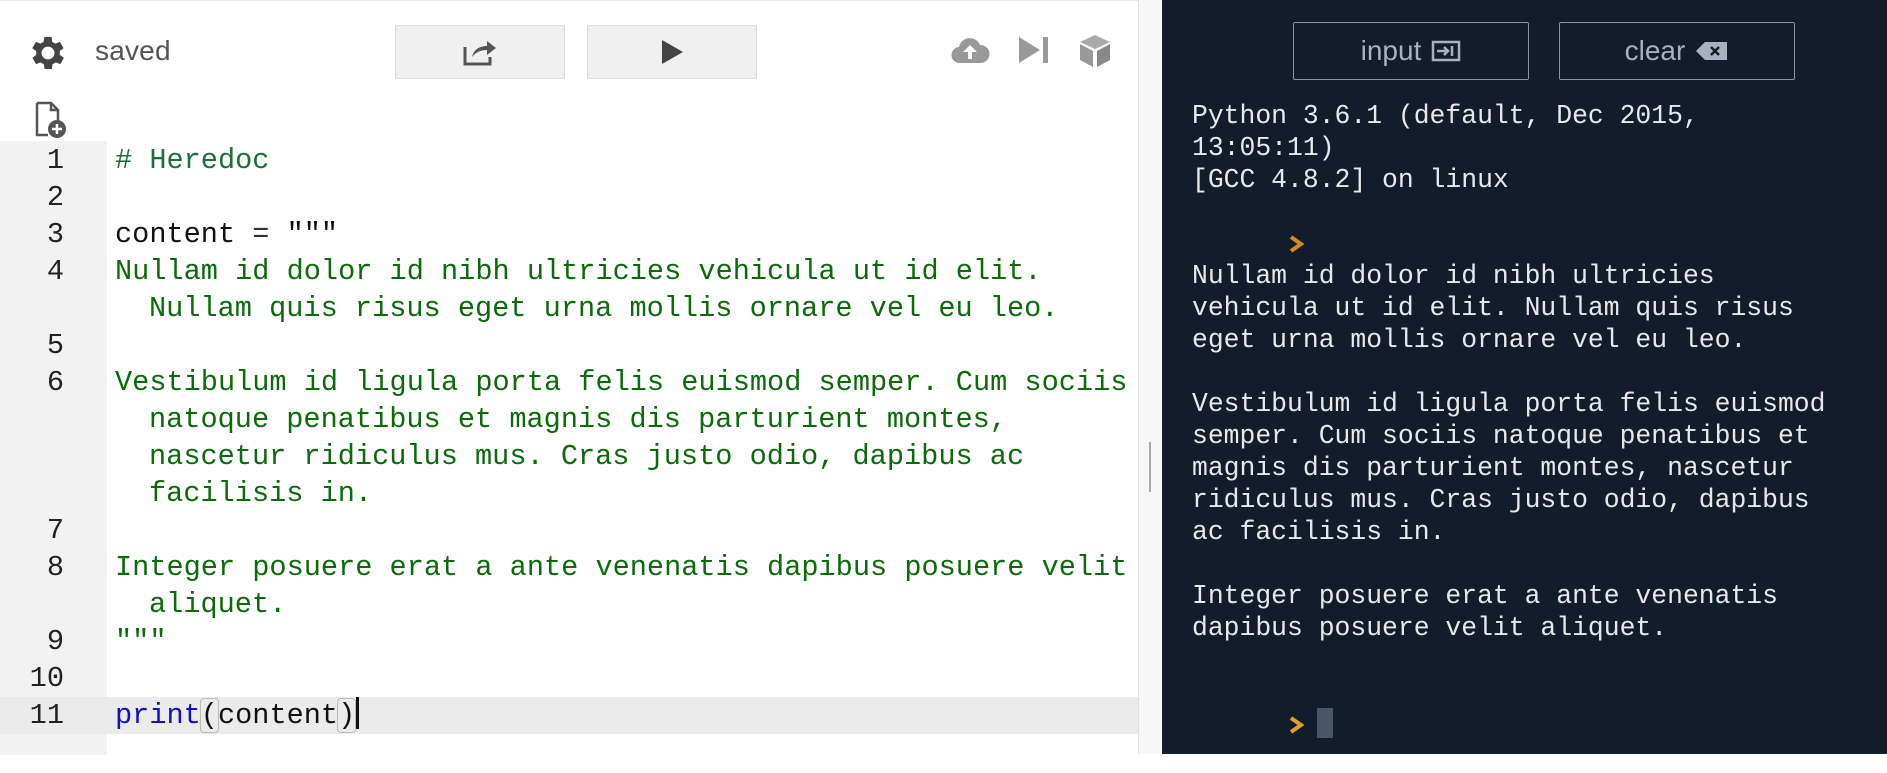 The height and width of the screenshot is (773, 1887). I want to click on console-line: Vestibulum id ligula porta felis euismod, so click(1509, 404).